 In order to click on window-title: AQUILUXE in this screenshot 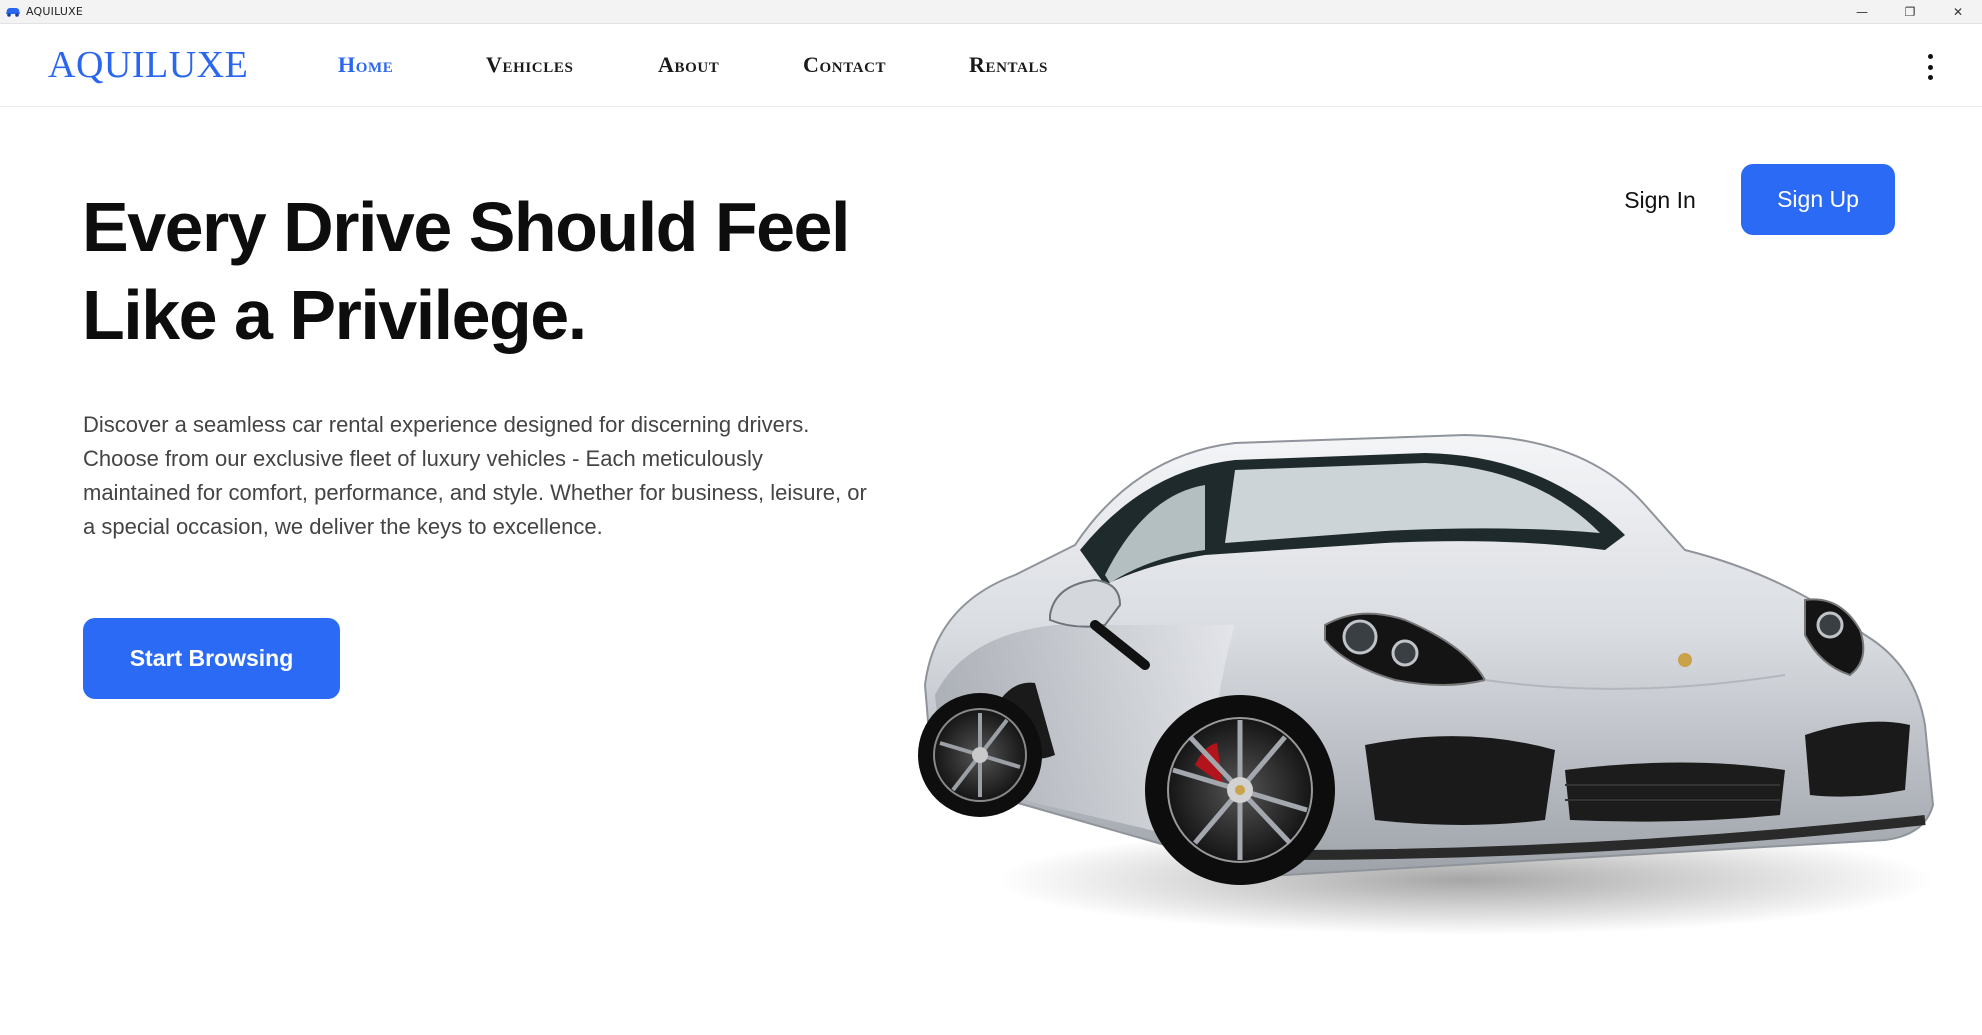, I will do `click(55, 11)`.